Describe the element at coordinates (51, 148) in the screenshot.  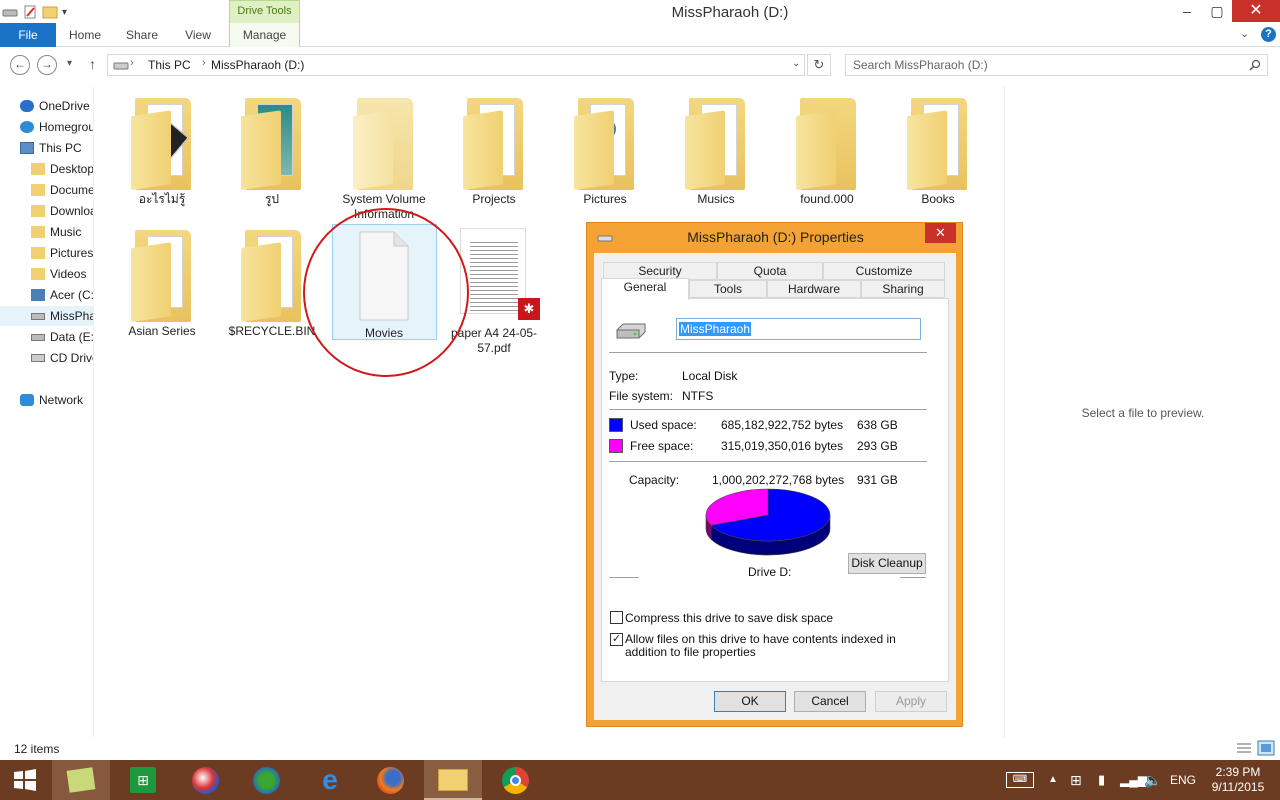
I see `nav-item-this-pc: This PC` at that location.